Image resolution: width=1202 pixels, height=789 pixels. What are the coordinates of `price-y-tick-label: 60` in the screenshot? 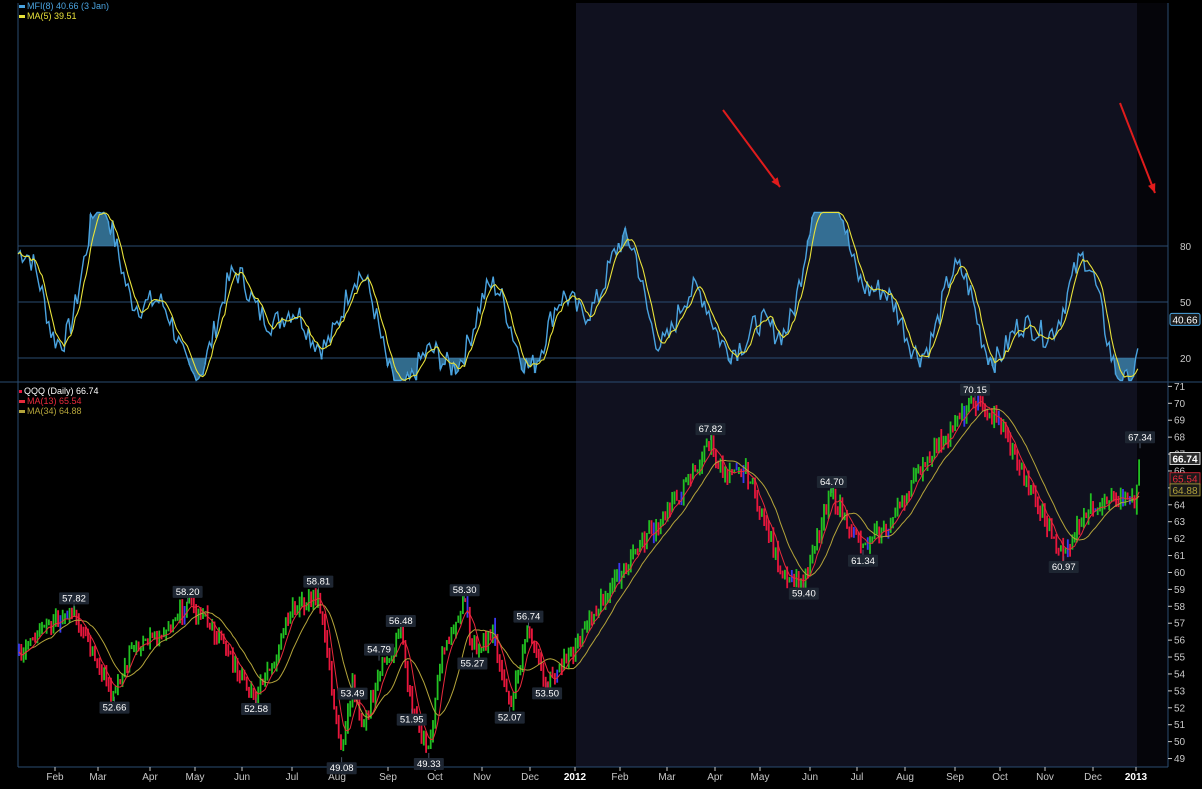 It's located at (1180, 573).